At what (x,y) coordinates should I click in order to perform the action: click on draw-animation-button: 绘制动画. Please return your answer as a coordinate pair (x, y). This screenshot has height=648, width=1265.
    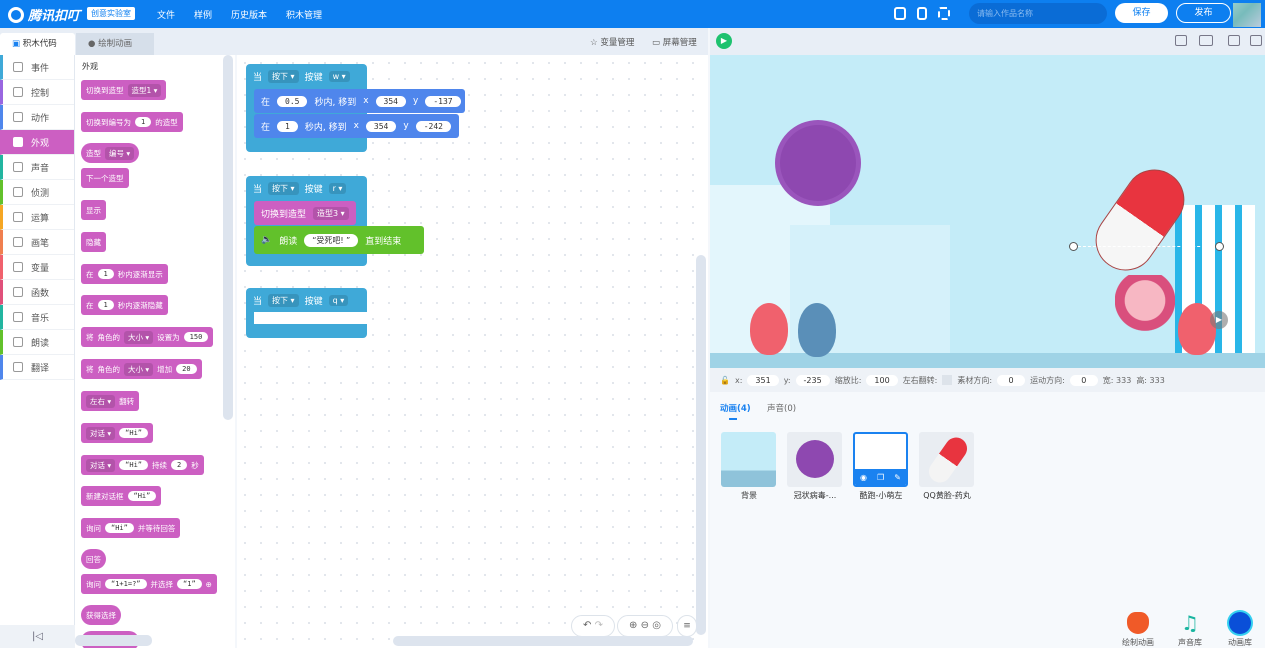
    Looking at the image, I should click on (1138, 630).